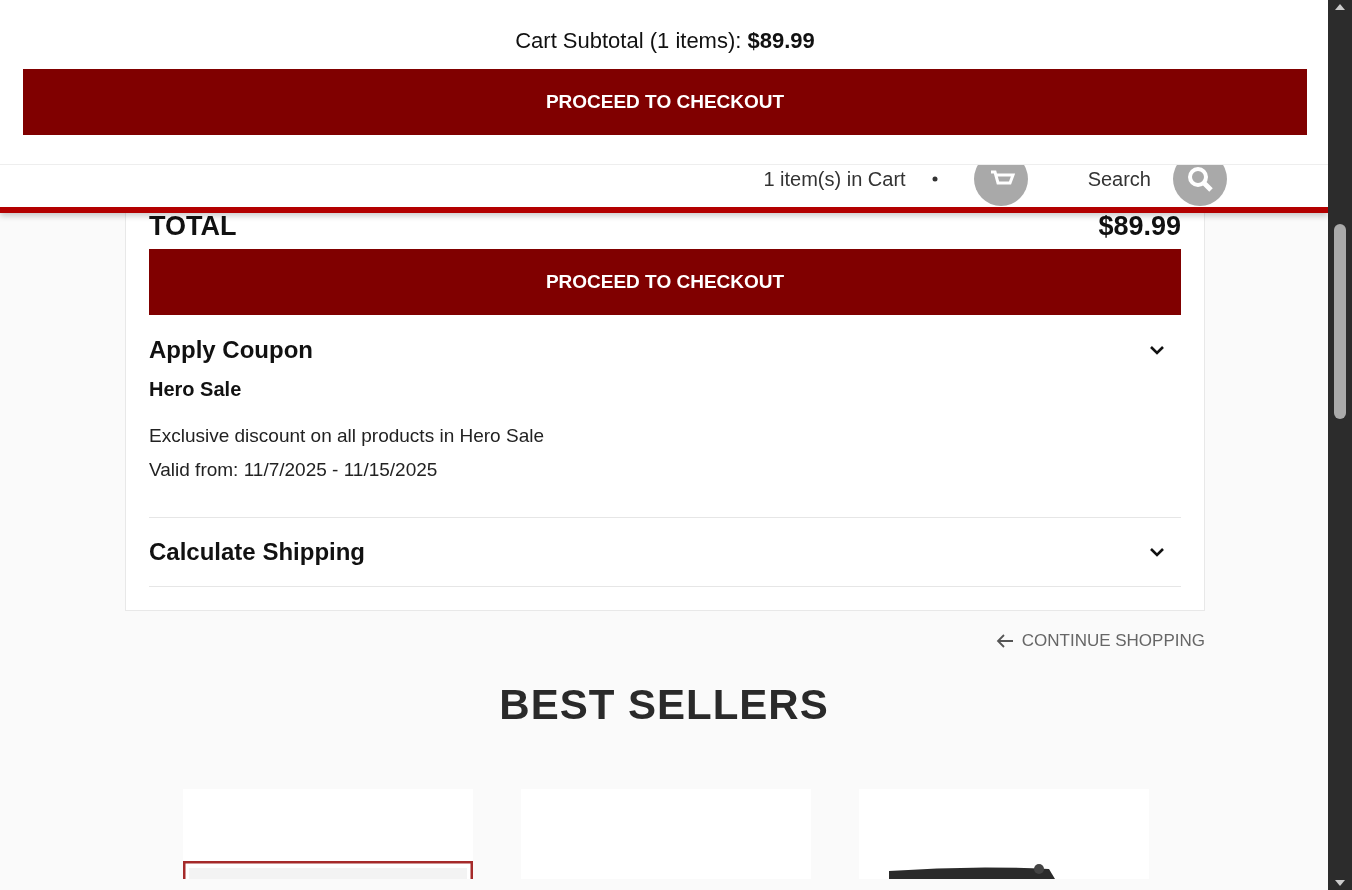  I want to click on continue-shopping-link: CONTINUE SHOPPING, so click(1100, 641).